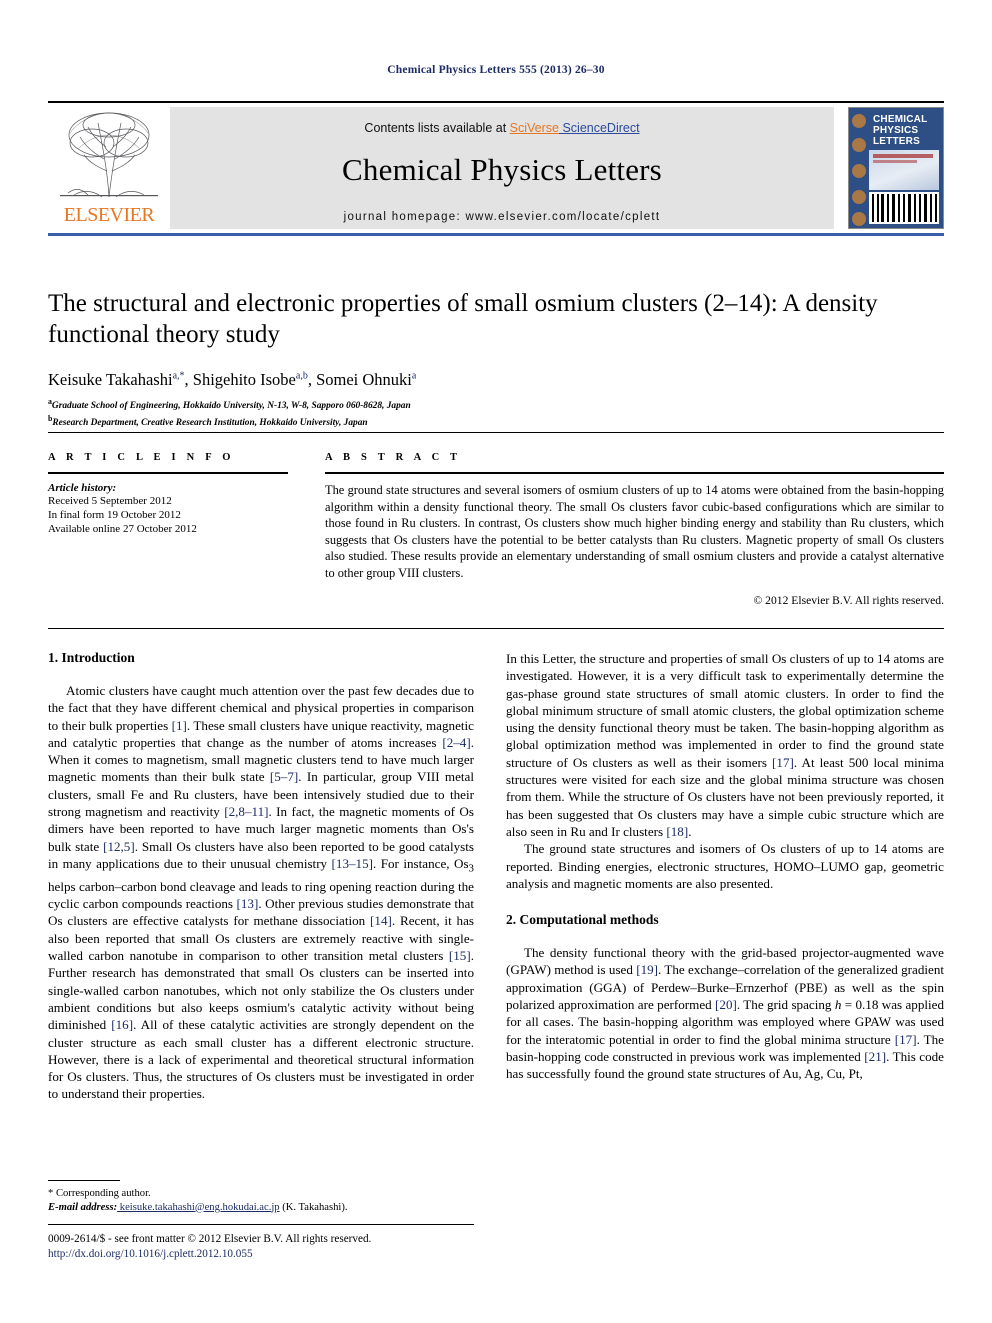  Describe the element at coordinates (421, 863) in the screenshot. I see `intro-text-g: . For instance, Os` at that location.